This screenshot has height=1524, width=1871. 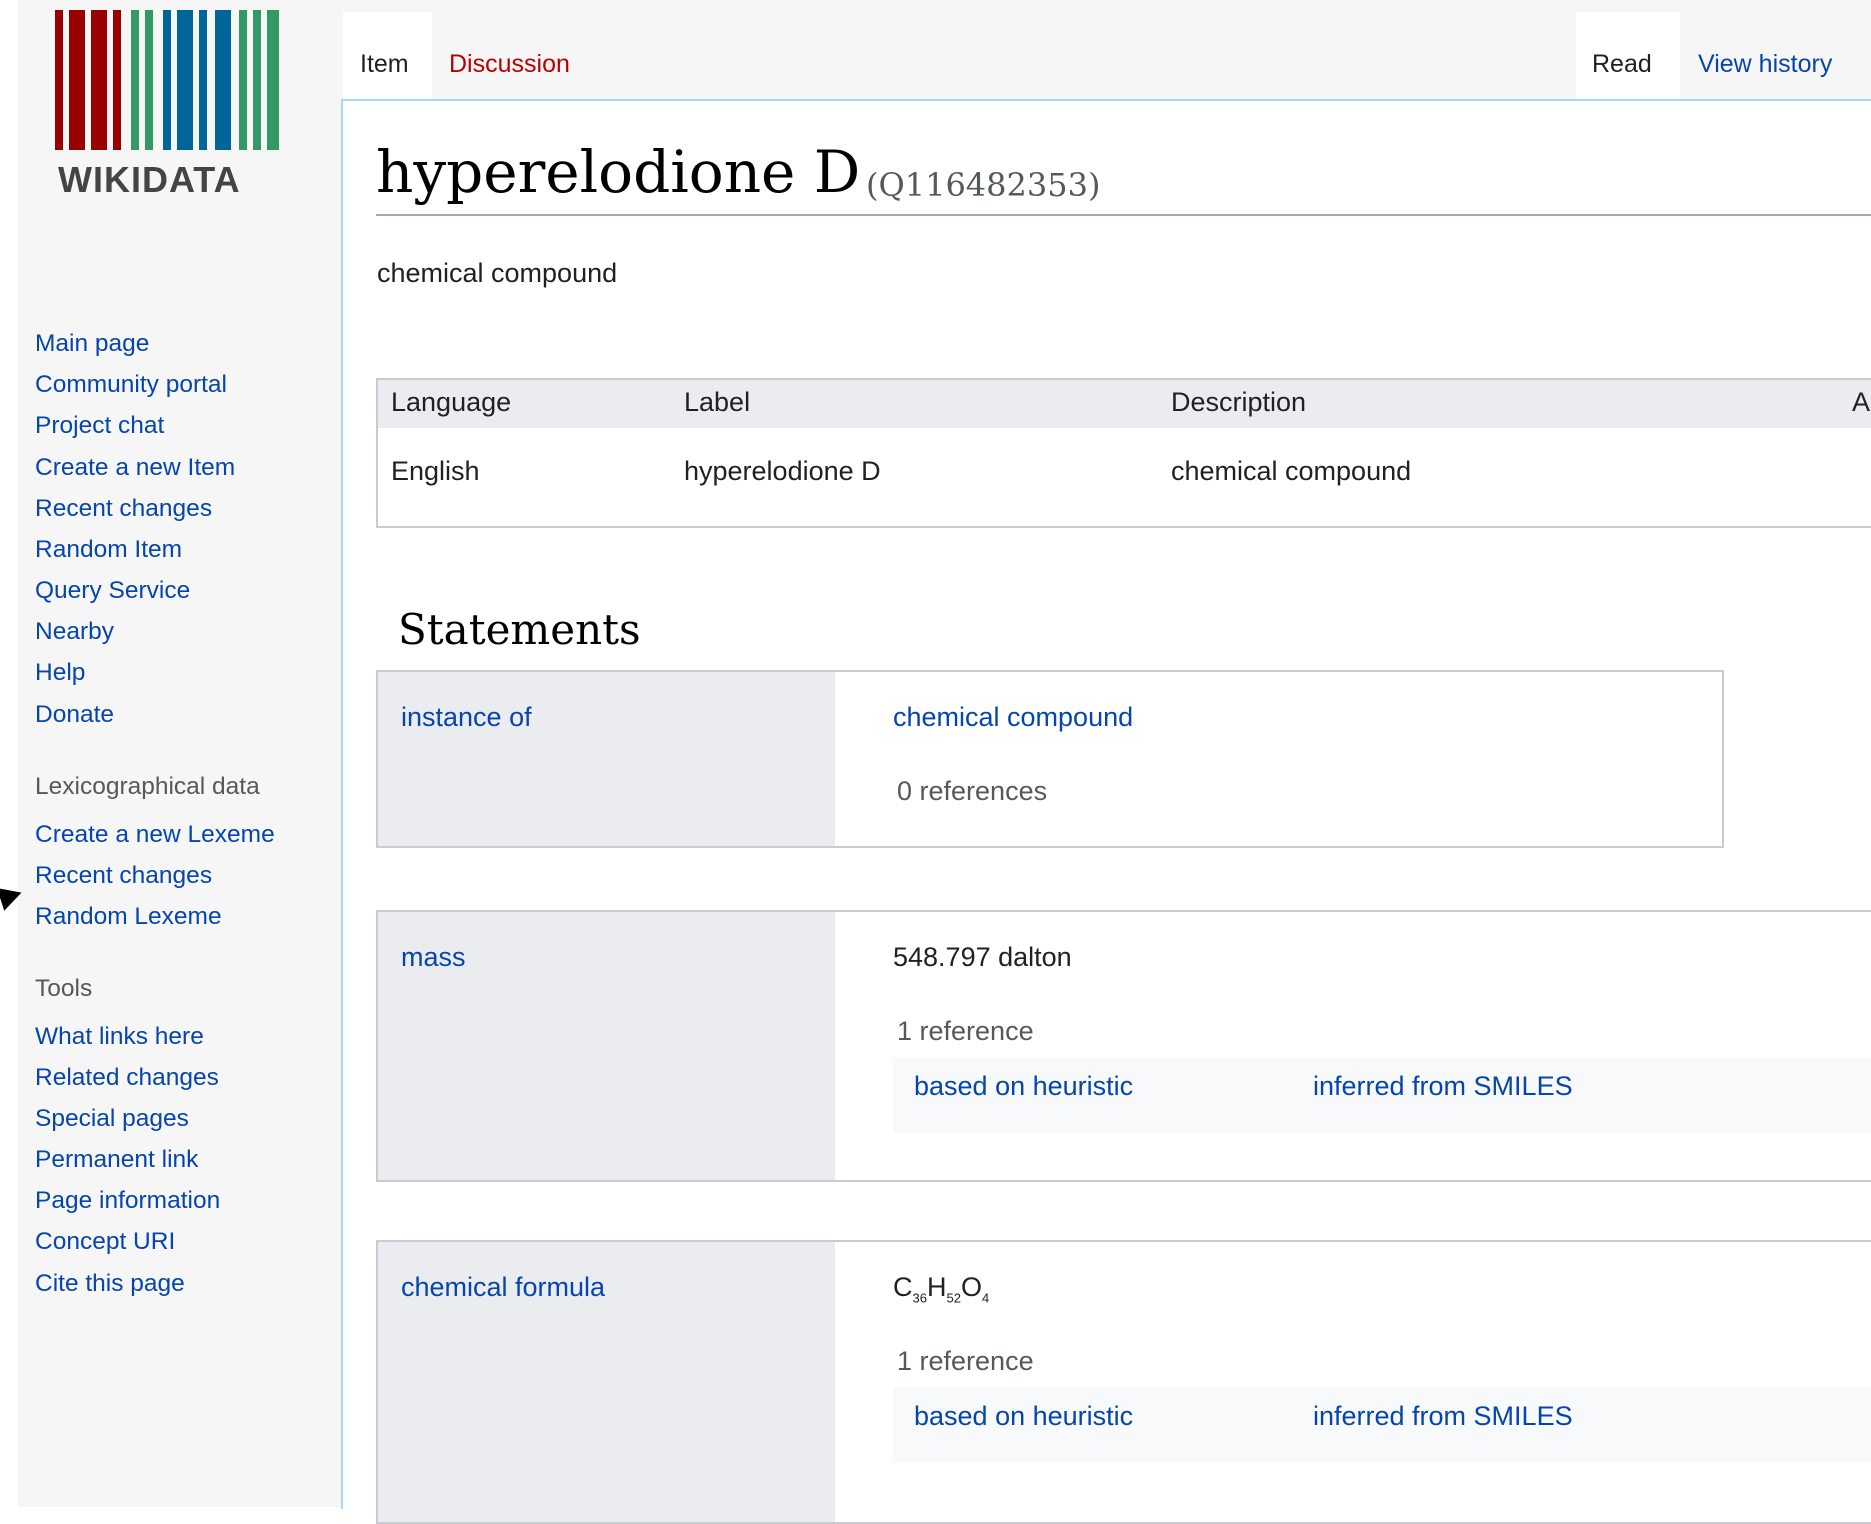 I want to click on item-description: chemical compound, so click(x=497, y=273).